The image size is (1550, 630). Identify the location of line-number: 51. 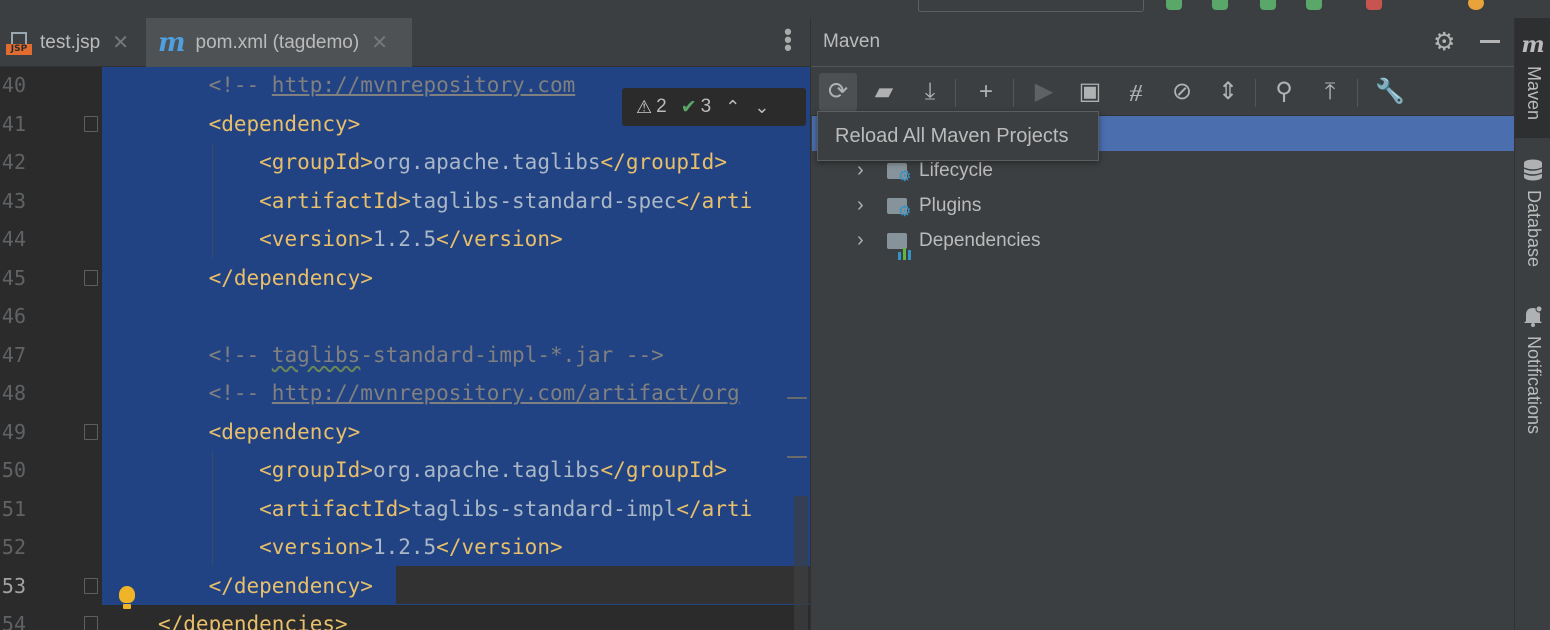
(13, 508).